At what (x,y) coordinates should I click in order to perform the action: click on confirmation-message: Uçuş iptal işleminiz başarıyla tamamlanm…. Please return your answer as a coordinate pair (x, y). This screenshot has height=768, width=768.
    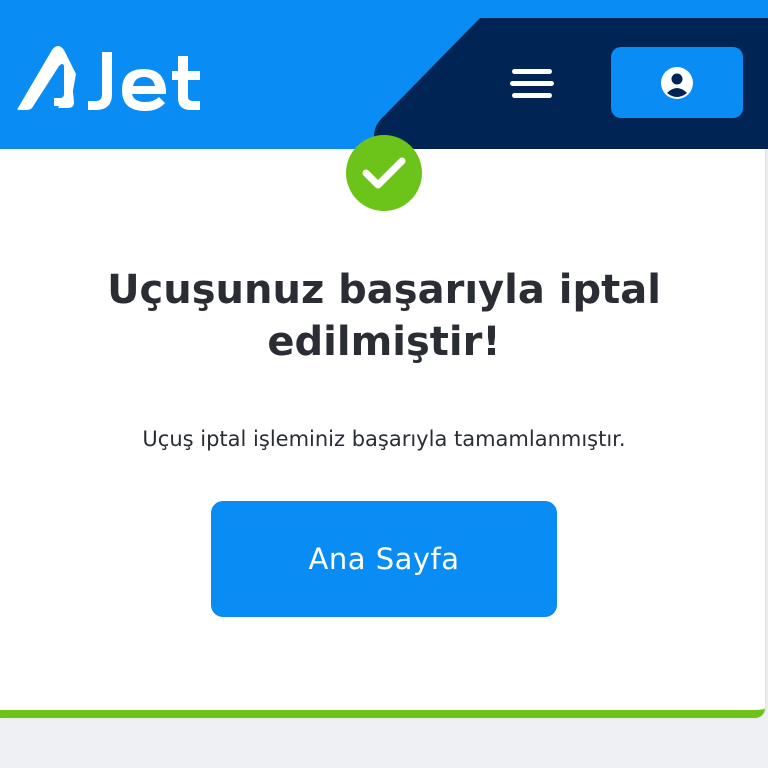
    Looking at the image, I should click on (384, 439).